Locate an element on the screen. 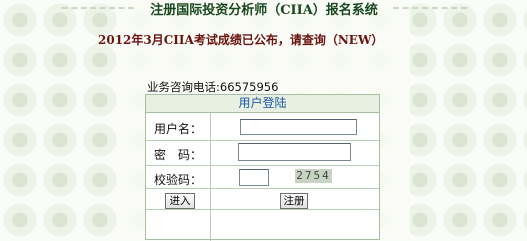 The image size is (527, 241). captcha-image: 2754 is located at coordinates (313, 176).